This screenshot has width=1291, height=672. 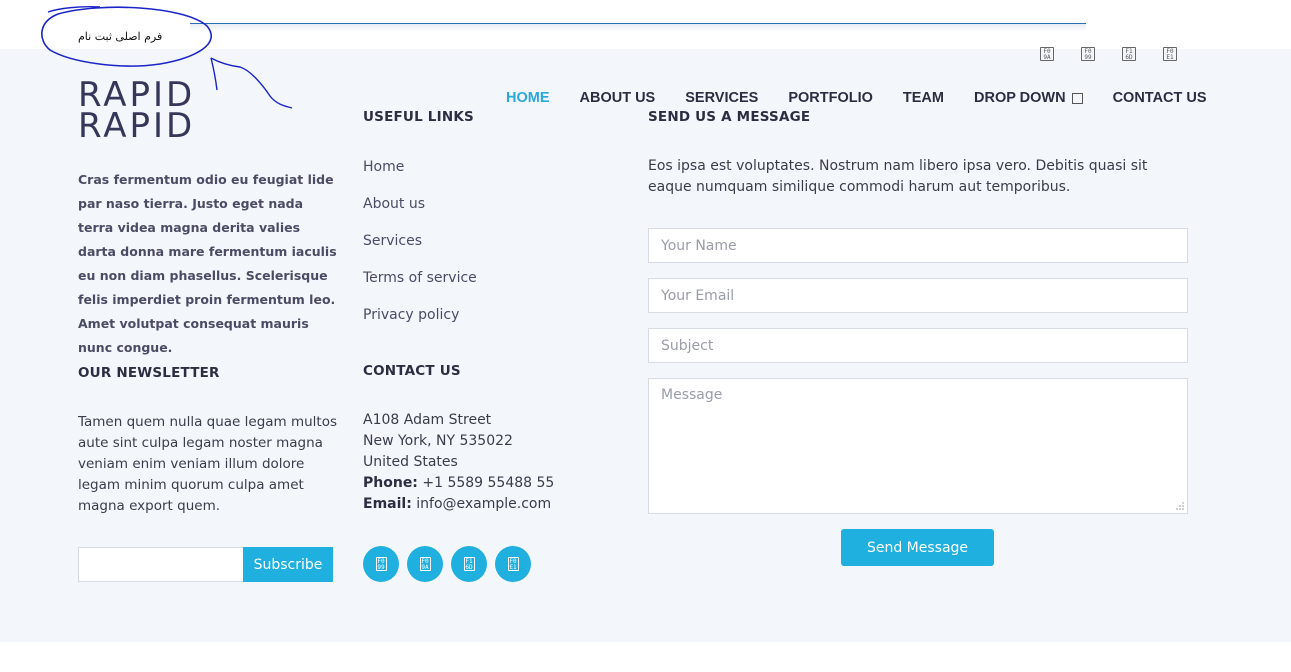 I want to click on message-heading: SEND US A MESSAGE, so click(x=729, y=117).